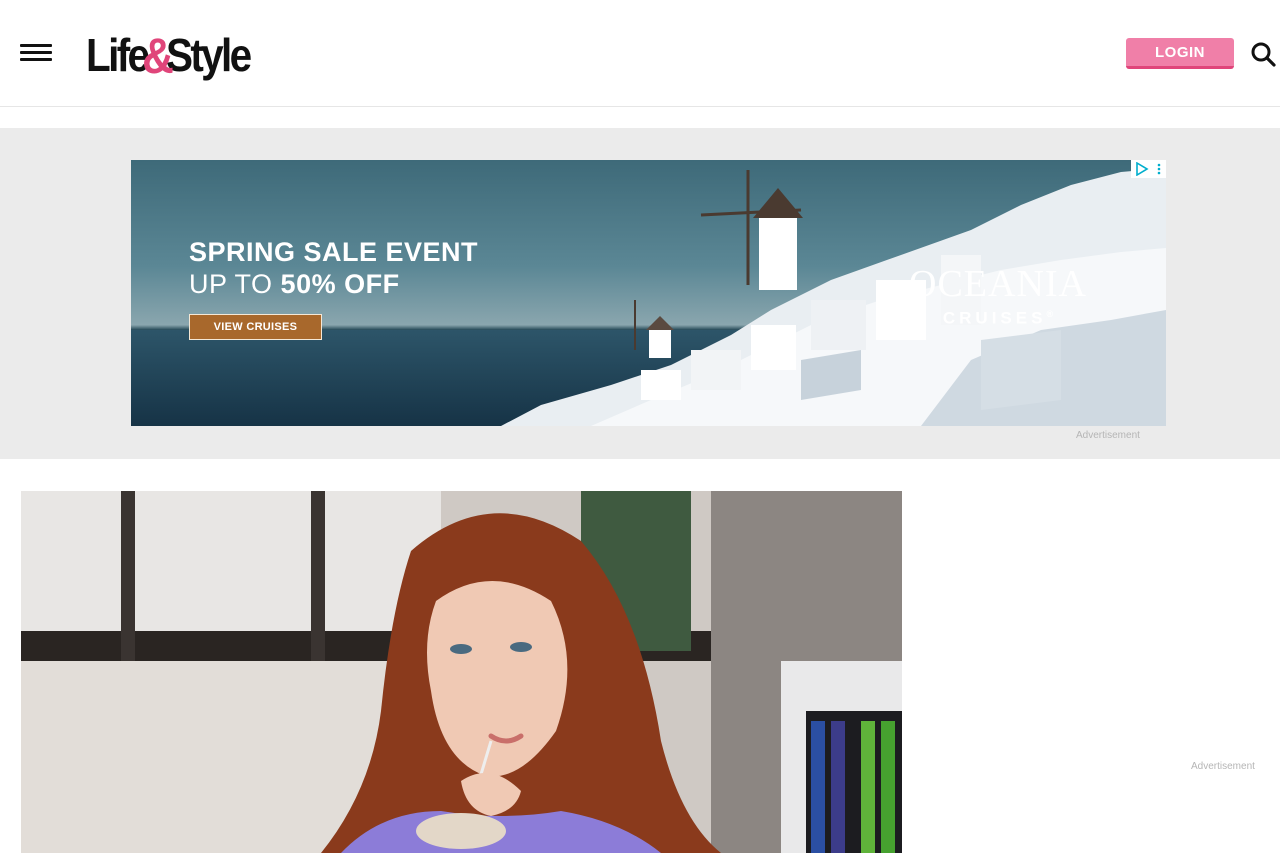 The height and width of the screenshot is (853, 1280). I want to click on sidebar-advertisement-label: Advertisement, so click(1223, 766).